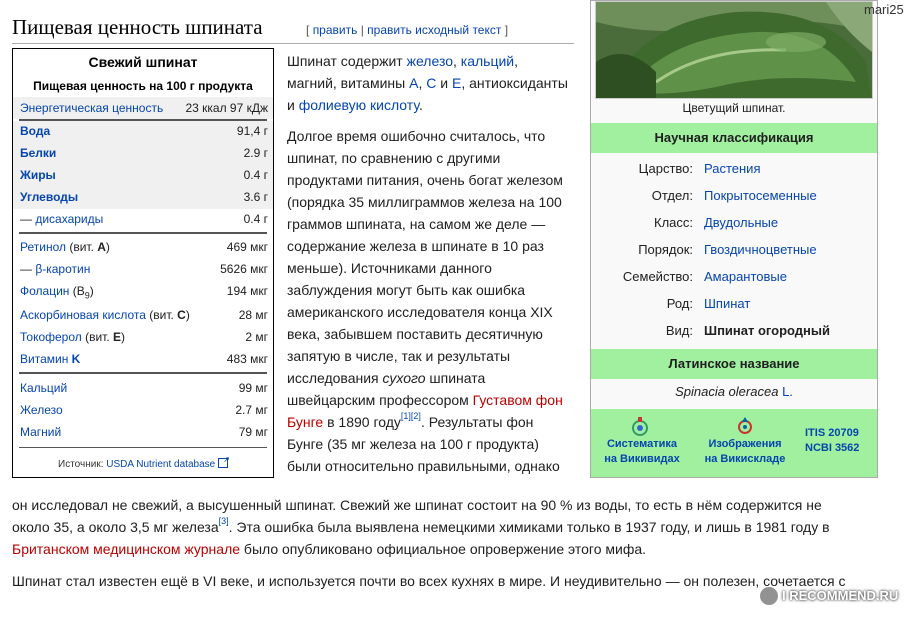 The height and width of the screenshot is (617, 910). I want to click on spinach-photo, so click(734, 50).